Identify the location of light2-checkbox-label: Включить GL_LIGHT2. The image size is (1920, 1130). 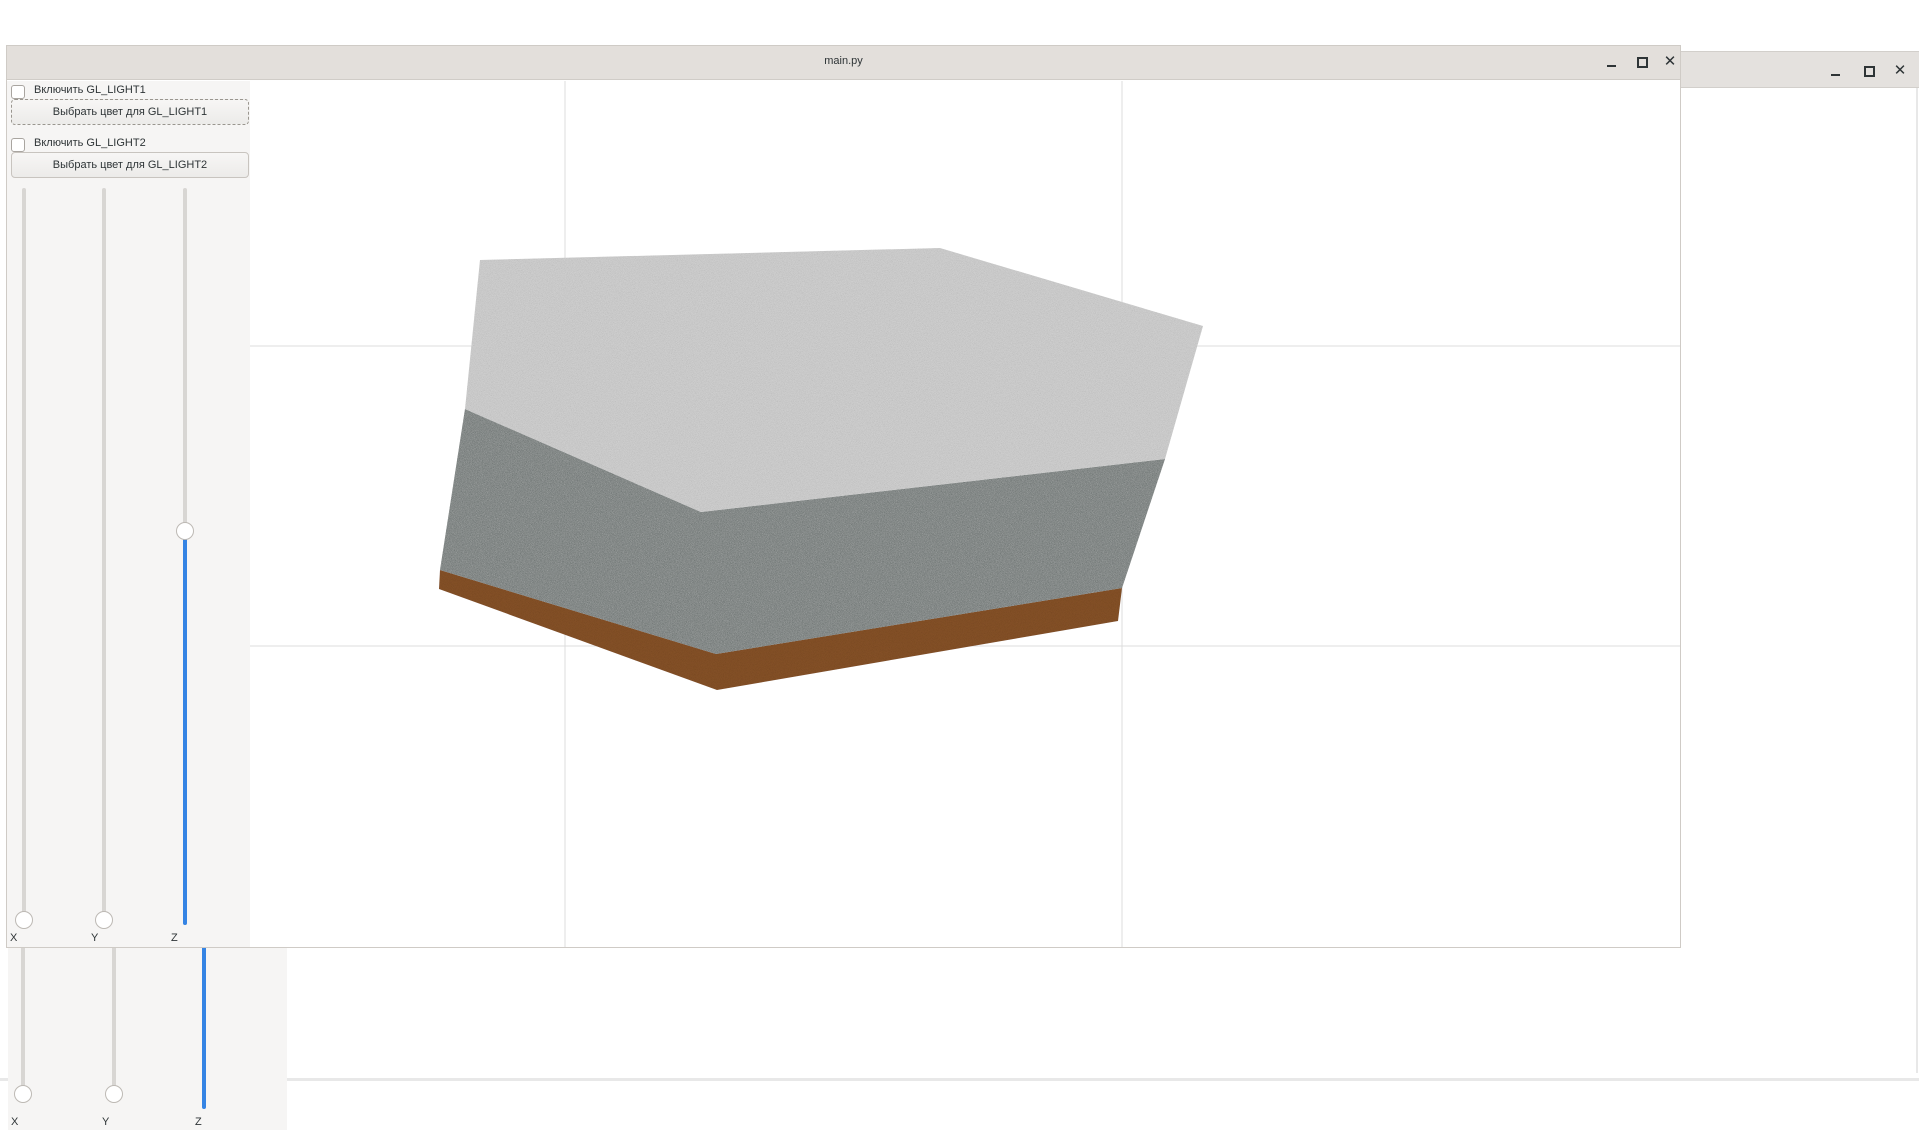
(90, 143).